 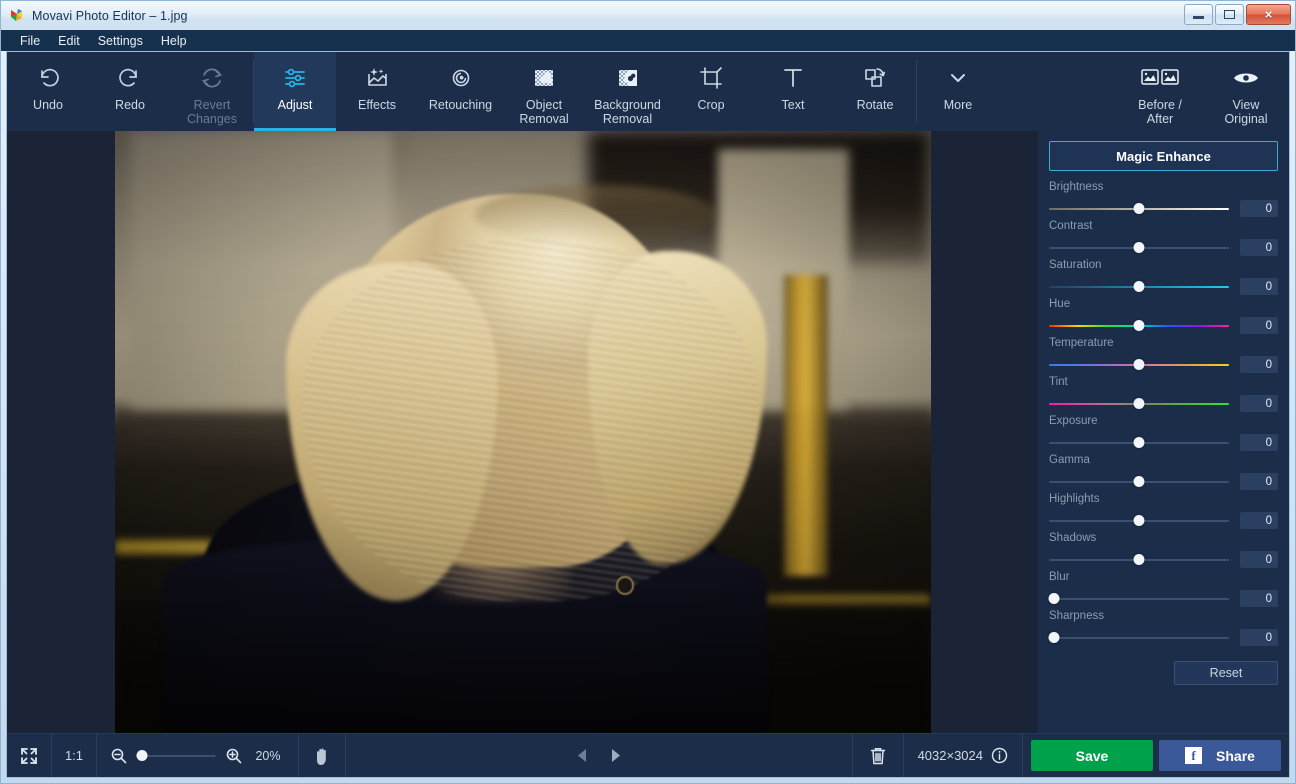 I want to click on slider-saturation-value: 0, so click(x=1259, y=286).